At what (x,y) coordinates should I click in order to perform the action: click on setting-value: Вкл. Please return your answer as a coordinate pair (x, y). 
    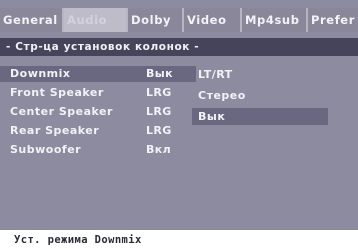
    Looking at the image, I should click on (159, 149).